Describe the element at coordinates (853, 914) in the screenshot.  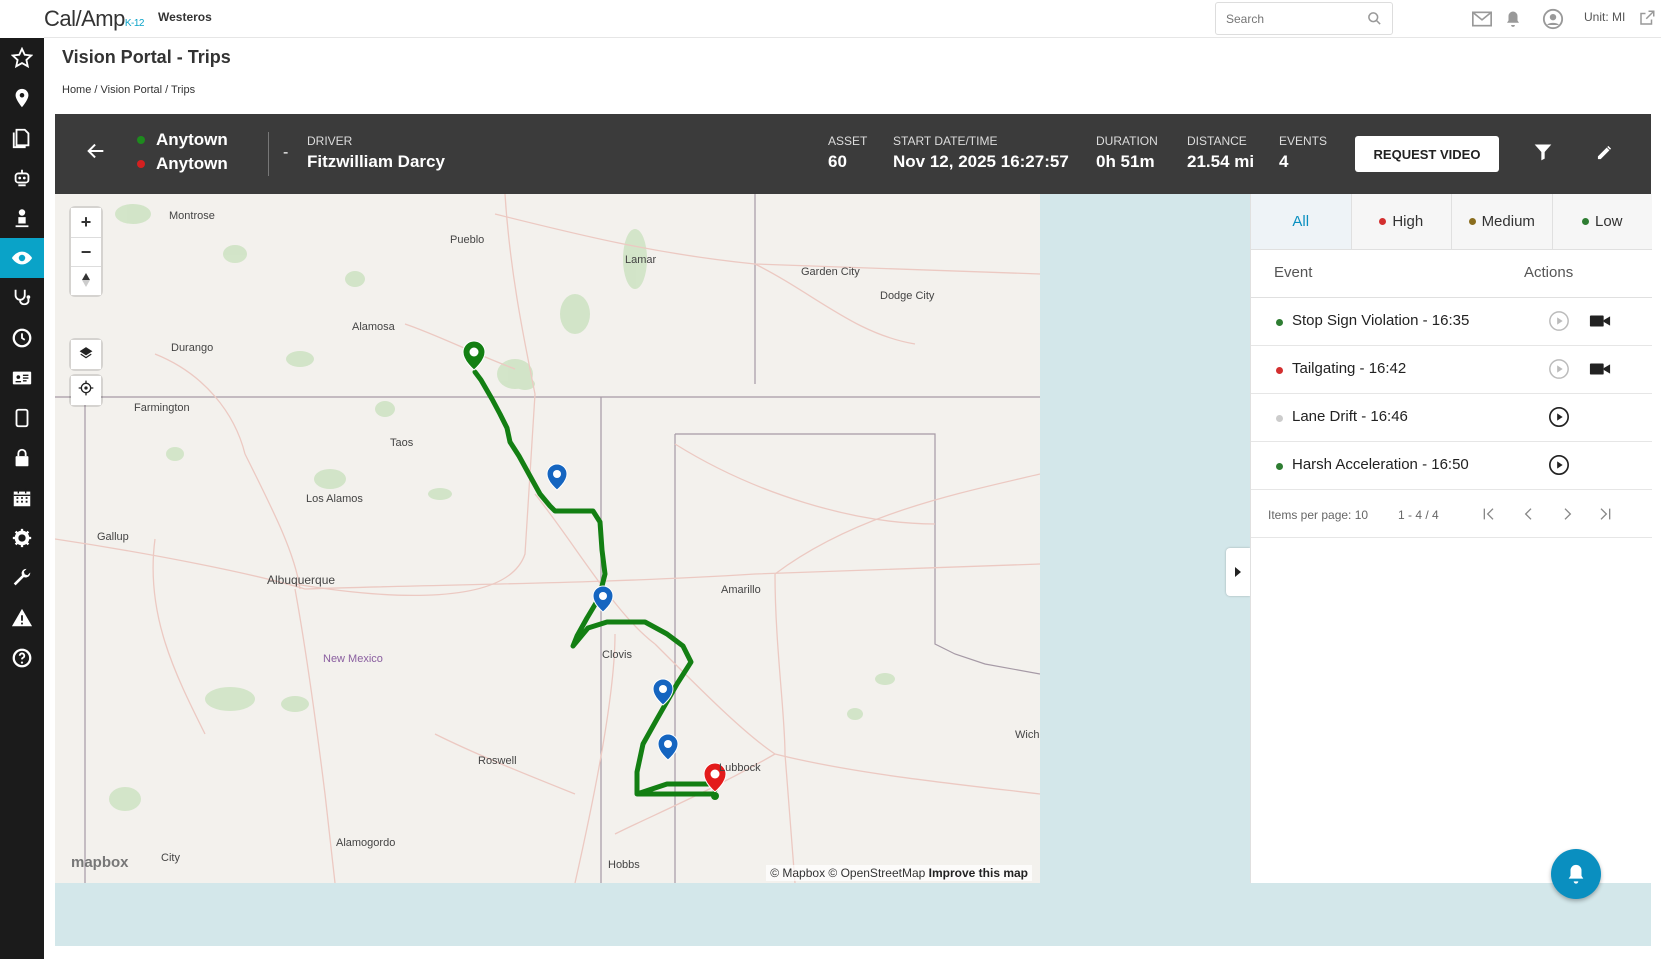
I see `map-water-bottom` at that location.